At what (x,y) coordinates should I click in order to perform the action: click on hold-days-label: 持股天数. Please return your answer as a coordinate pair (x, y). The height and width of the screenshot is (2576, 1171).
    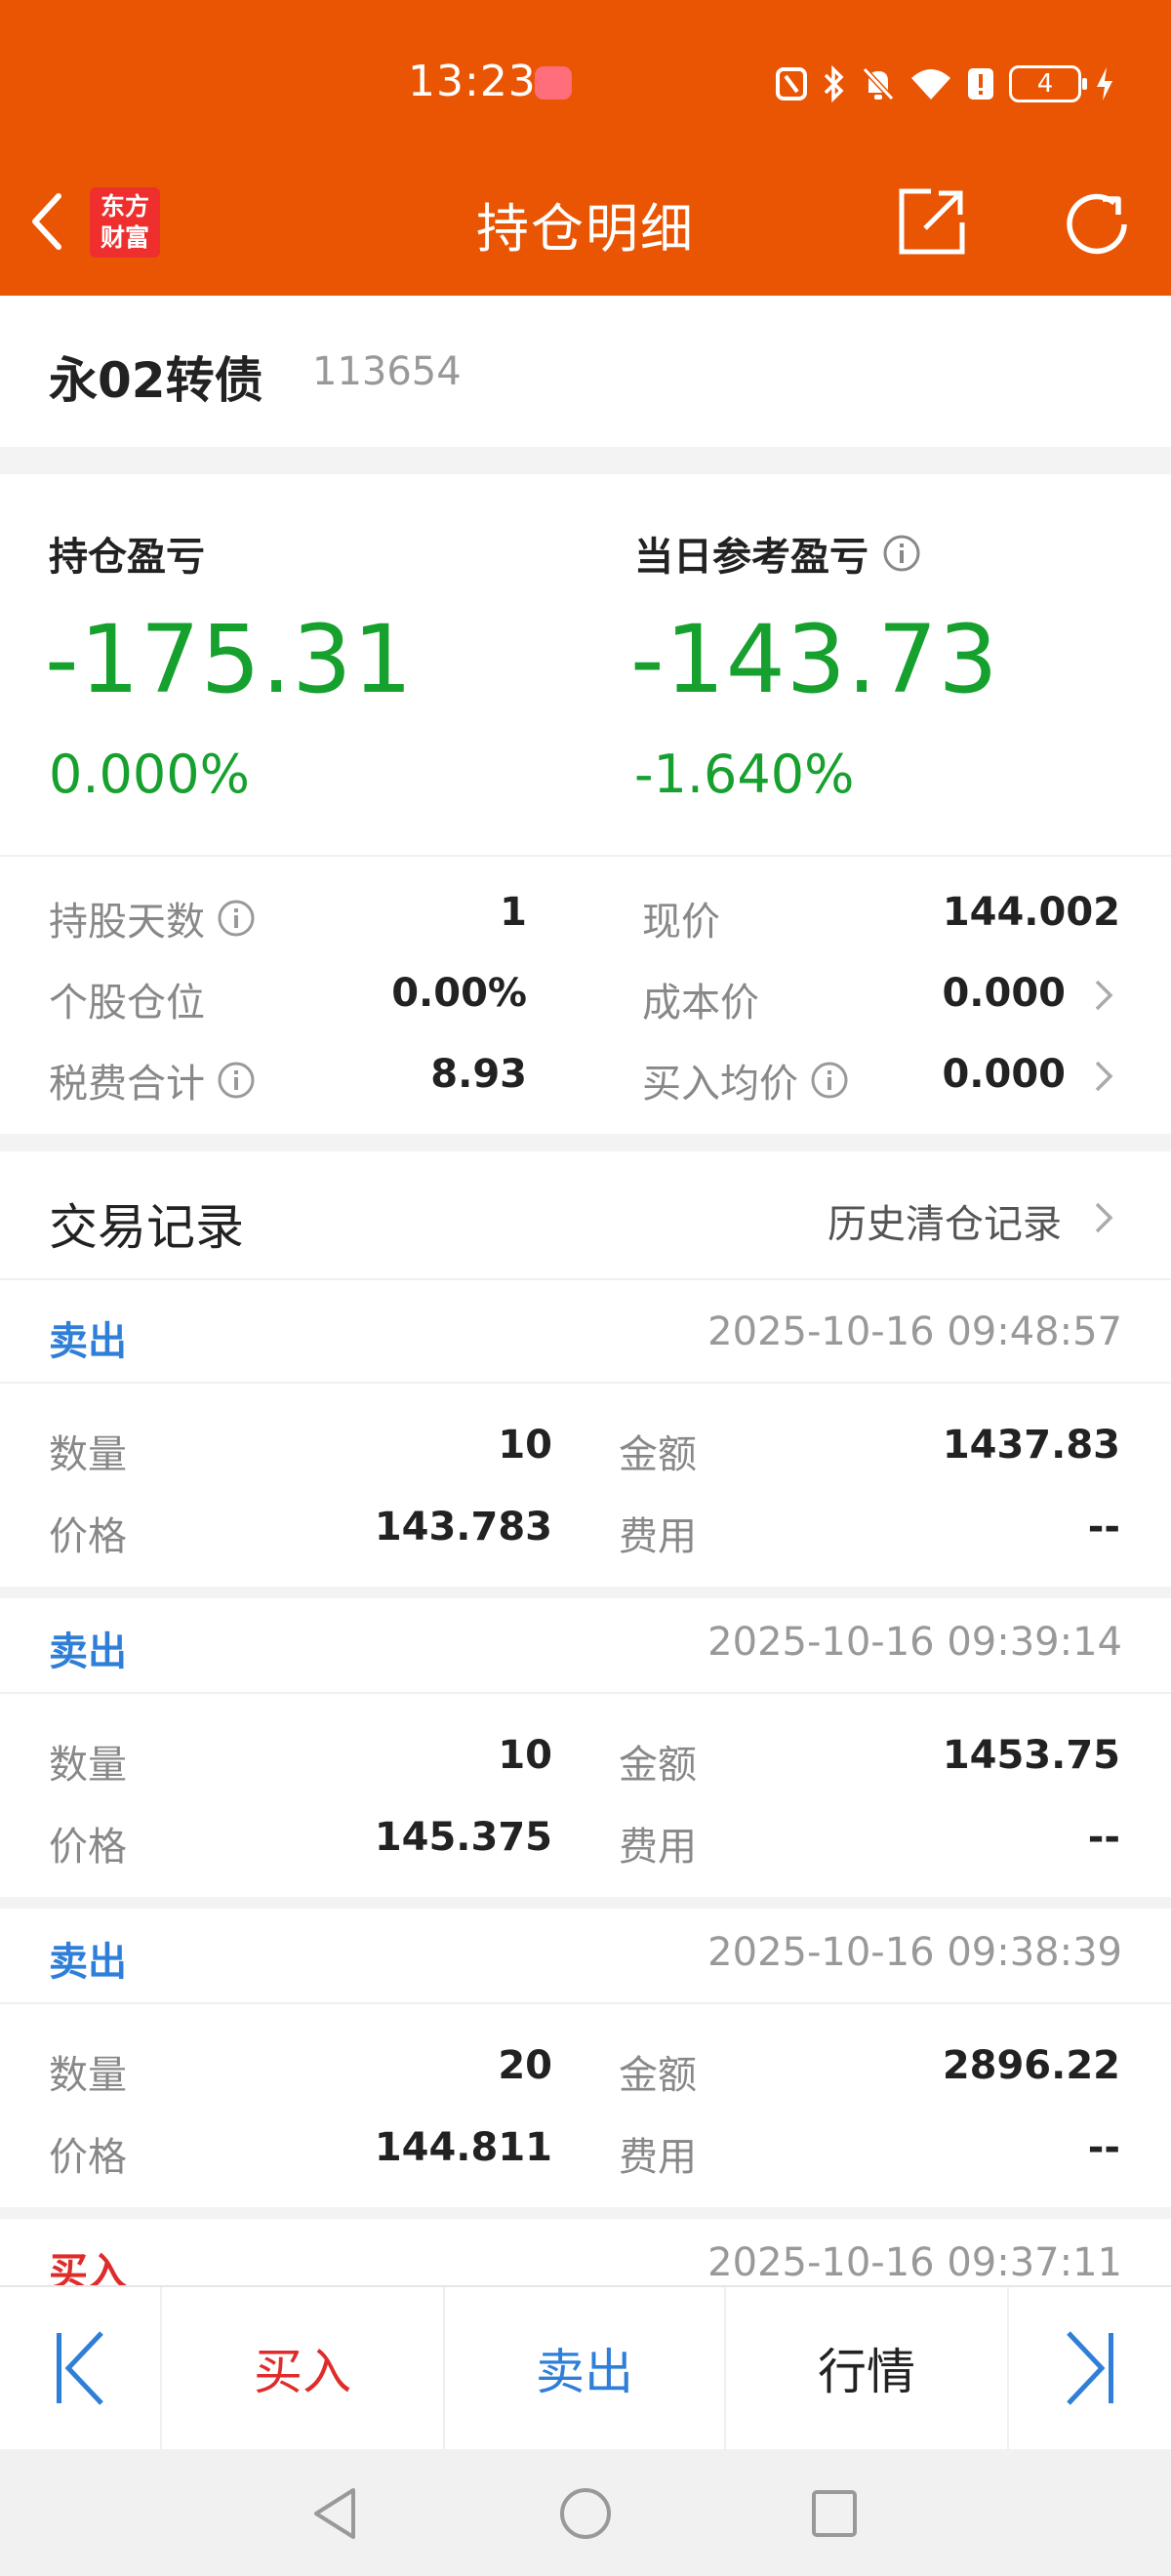
    Looking at the image, I should click on (152, 918).